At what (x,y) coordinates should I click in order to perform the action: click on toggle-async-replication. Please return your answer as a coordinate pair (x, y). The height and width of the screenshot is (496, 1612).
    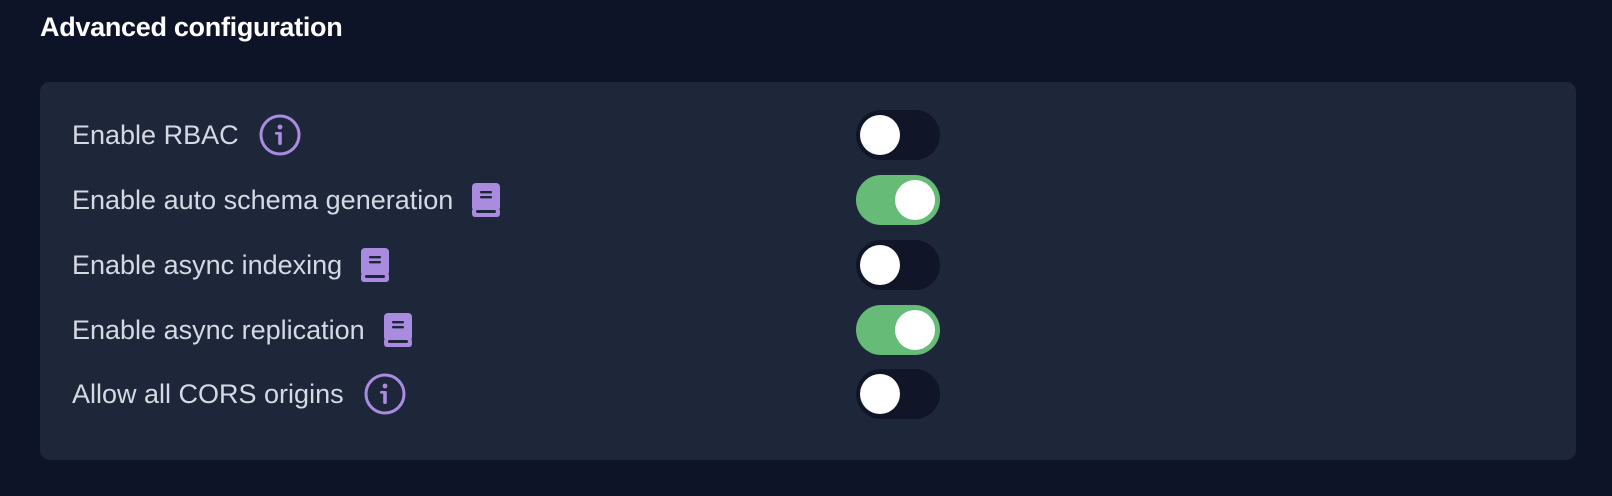
    Looking at the image, I should click on (898, 330).